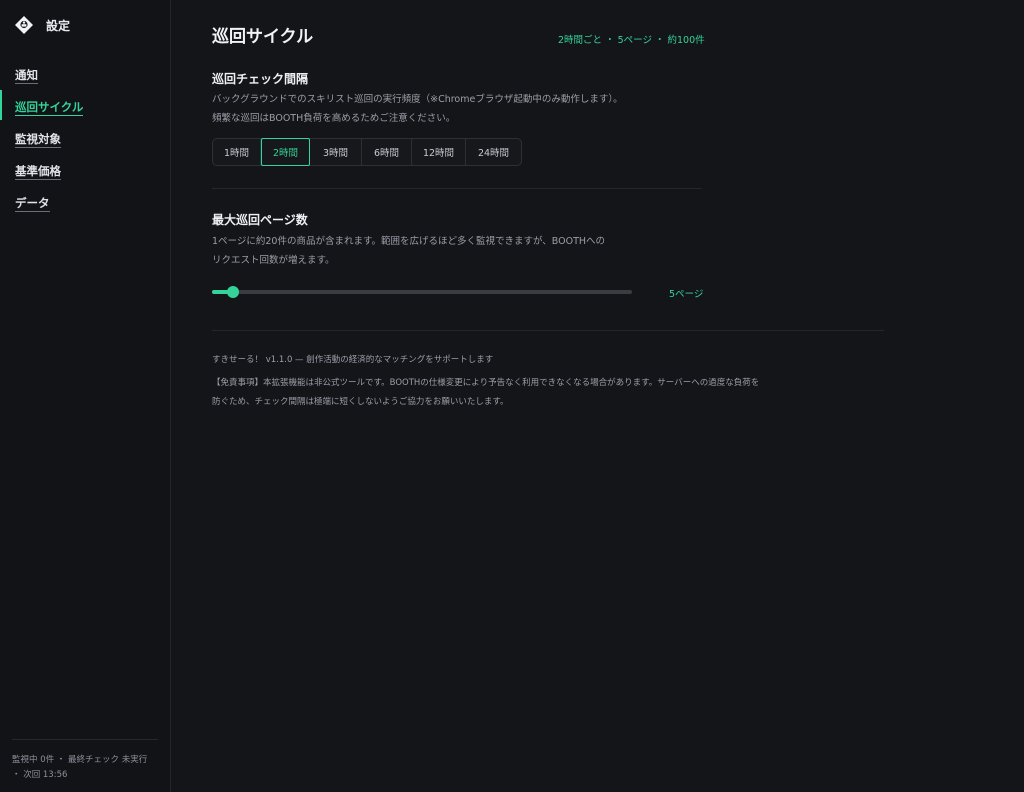 The width and height of the screenshot is (1024, 792). What do you see at coordinates (85, 204) in the screenshot?
I see `sidebar-item-data: データ` at bounding box center [85, 204].